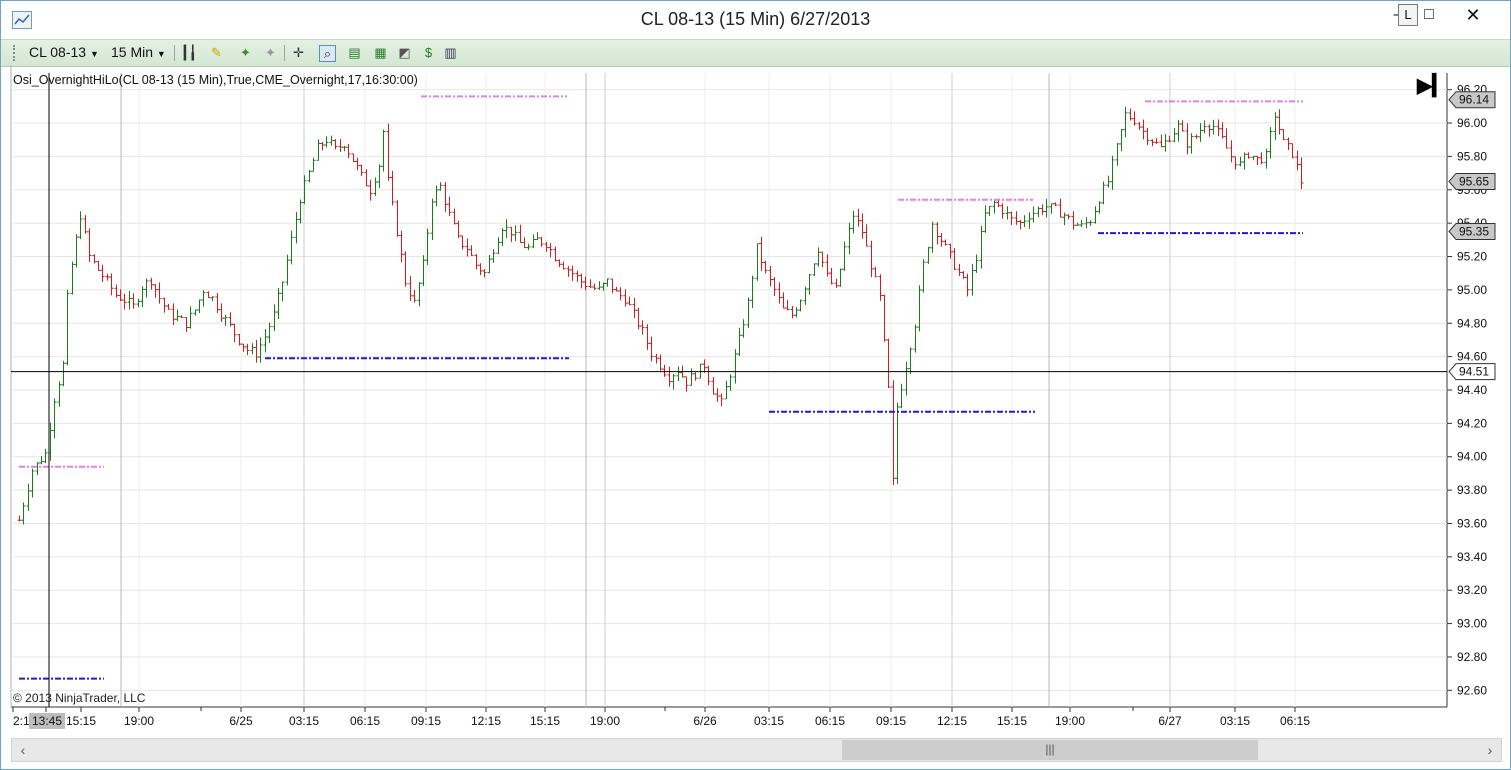  I want to click on crosshair-time-label: 13:45, so click(47, 721).